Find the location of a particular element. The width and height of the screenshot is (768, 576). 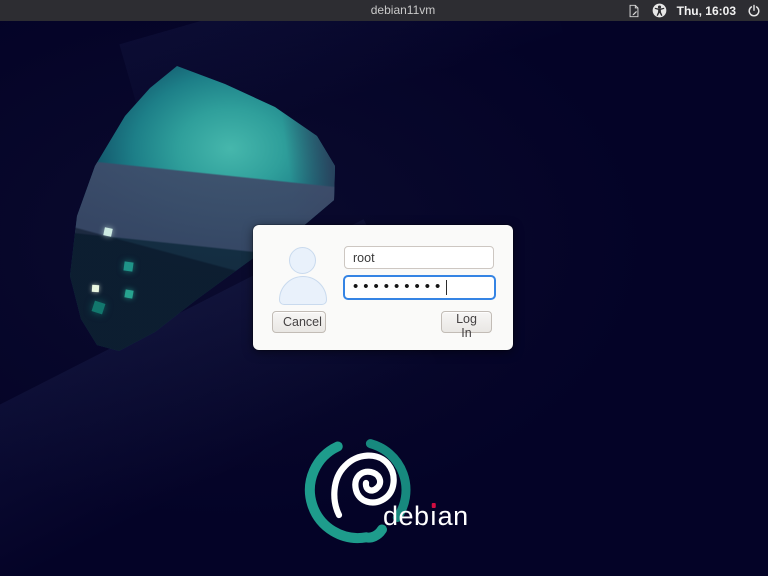

avatar-body is located at coordinates (303, 290).